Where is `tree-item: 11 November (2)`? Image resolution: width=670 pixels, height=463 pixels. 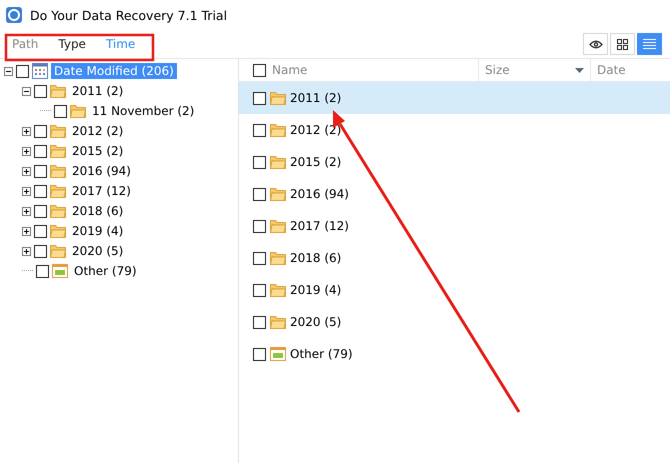
tree-item: 11 November (2) is located at coordinates (143, 111).